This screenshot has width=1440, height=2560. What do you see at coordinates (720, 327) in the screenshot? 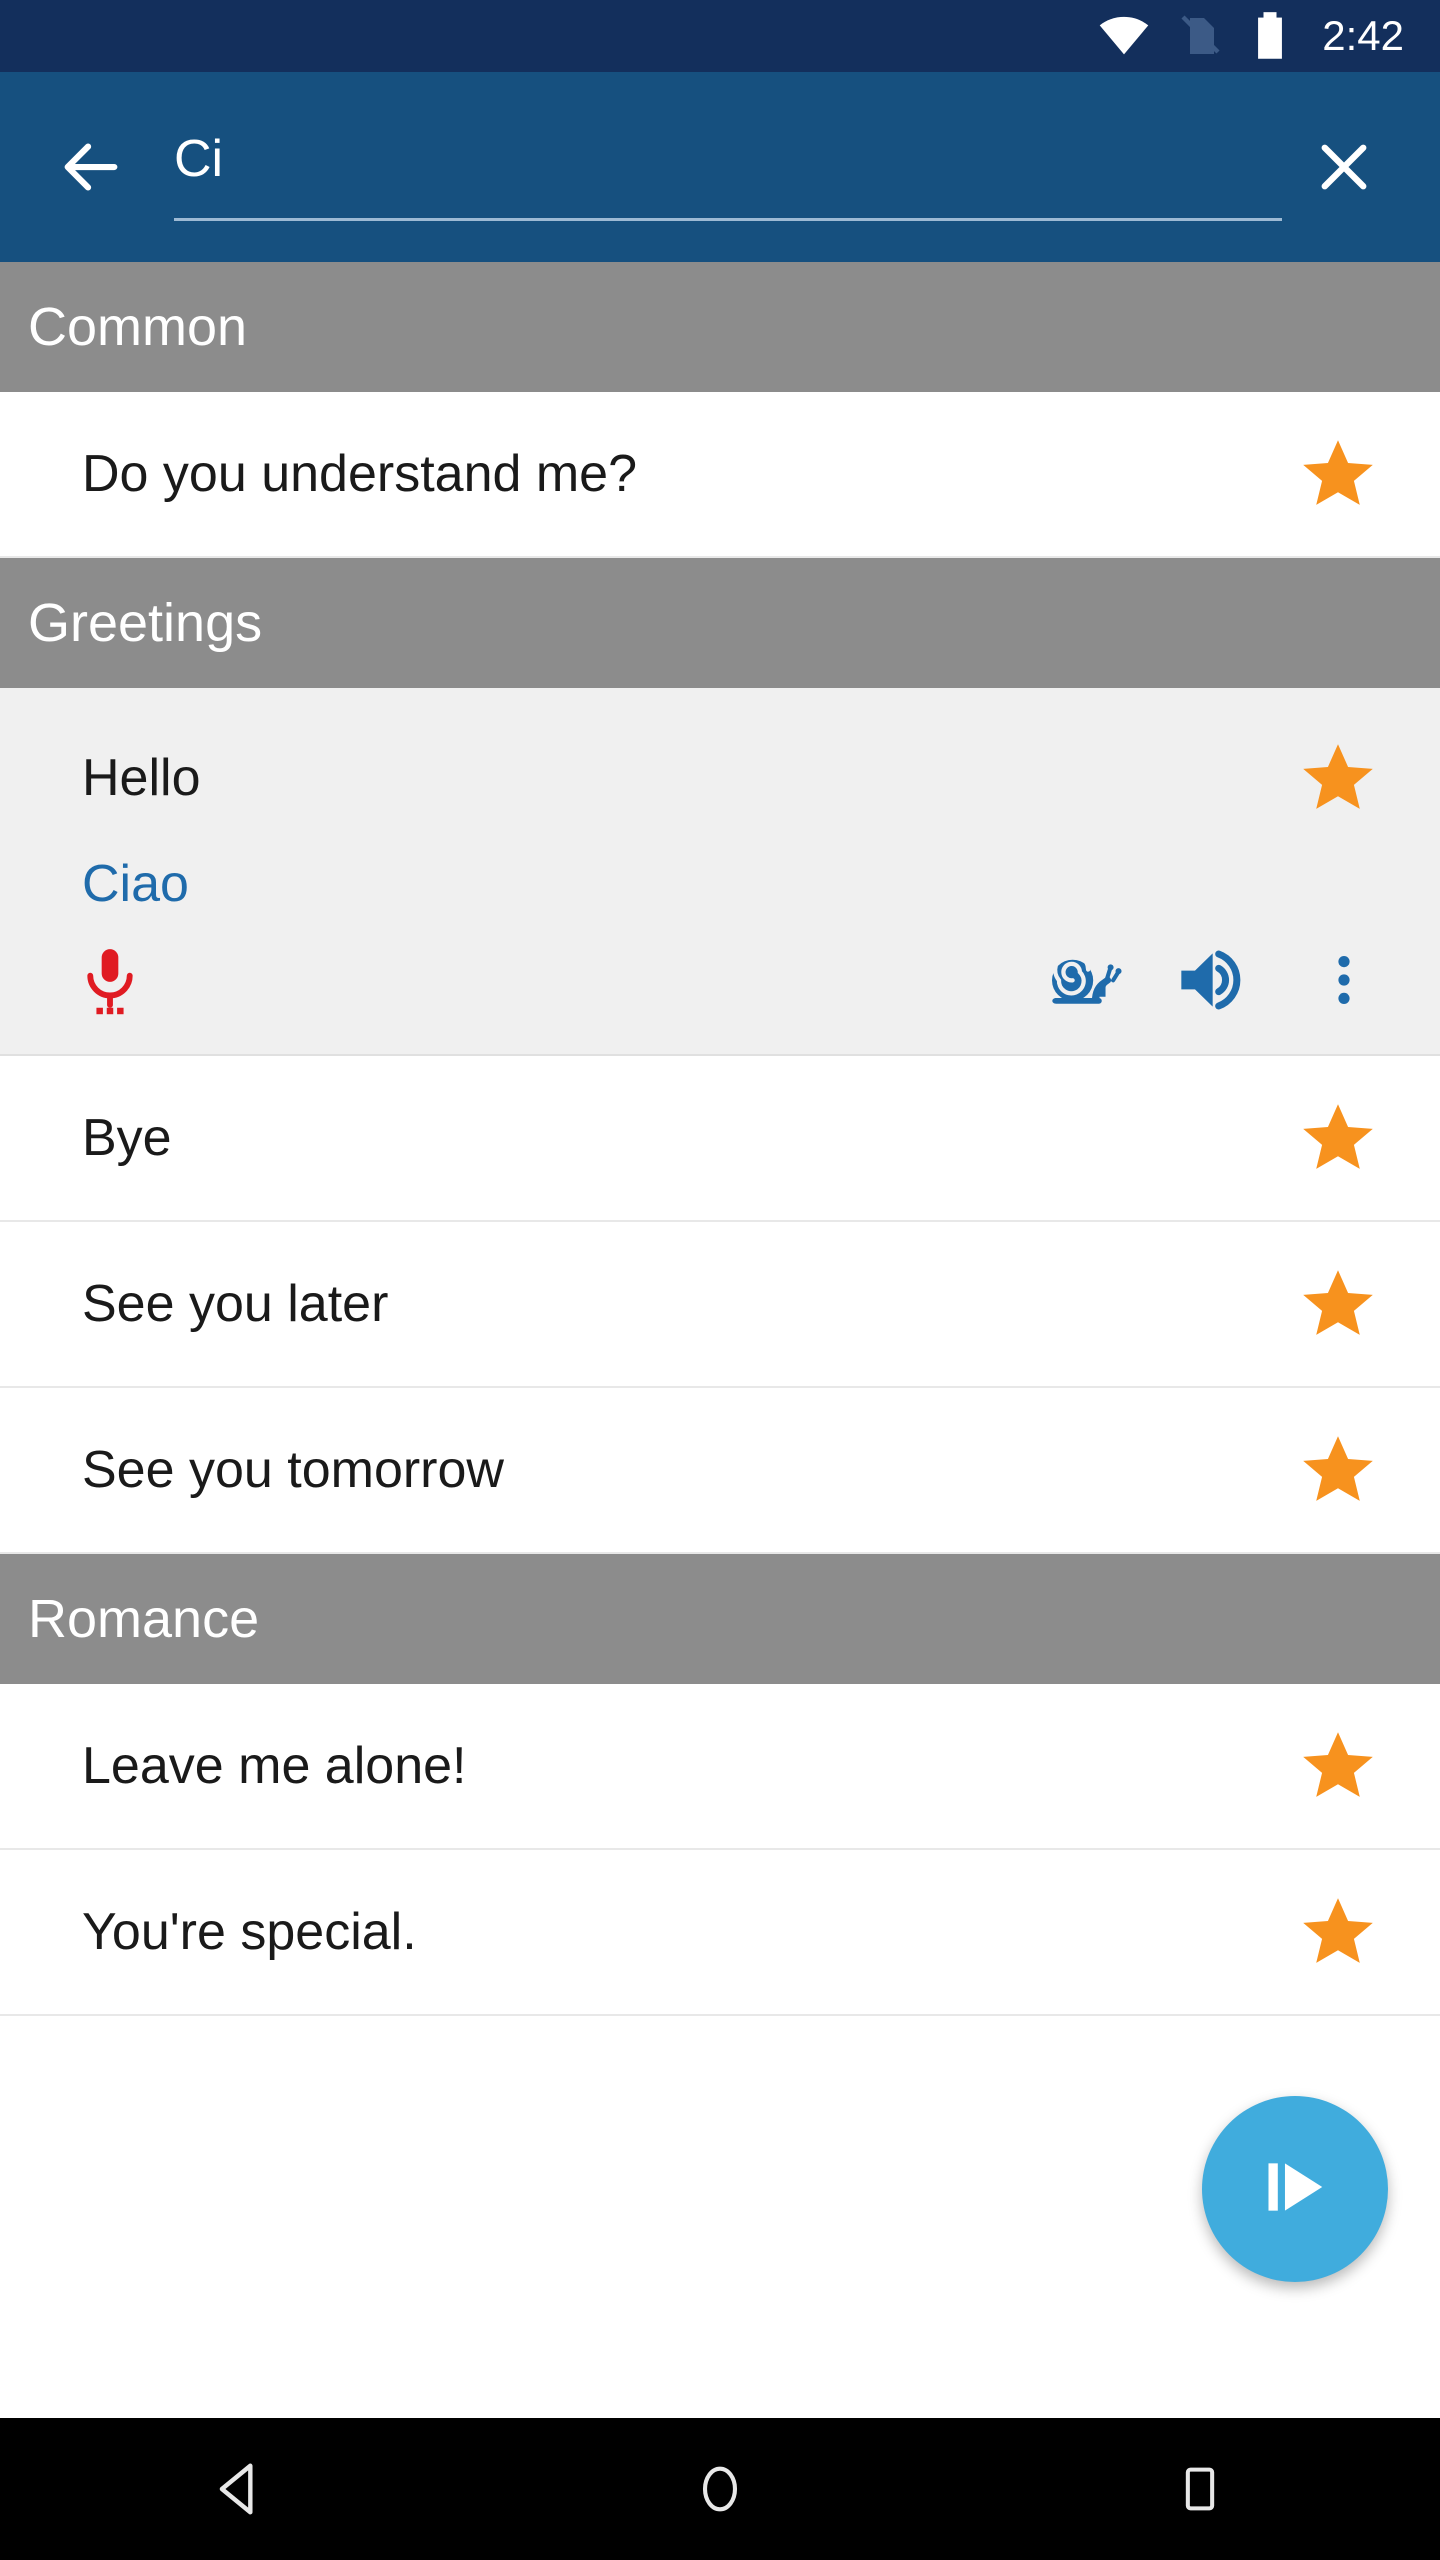
I see `section-header-common: Common` at bounding box center [720, 327].